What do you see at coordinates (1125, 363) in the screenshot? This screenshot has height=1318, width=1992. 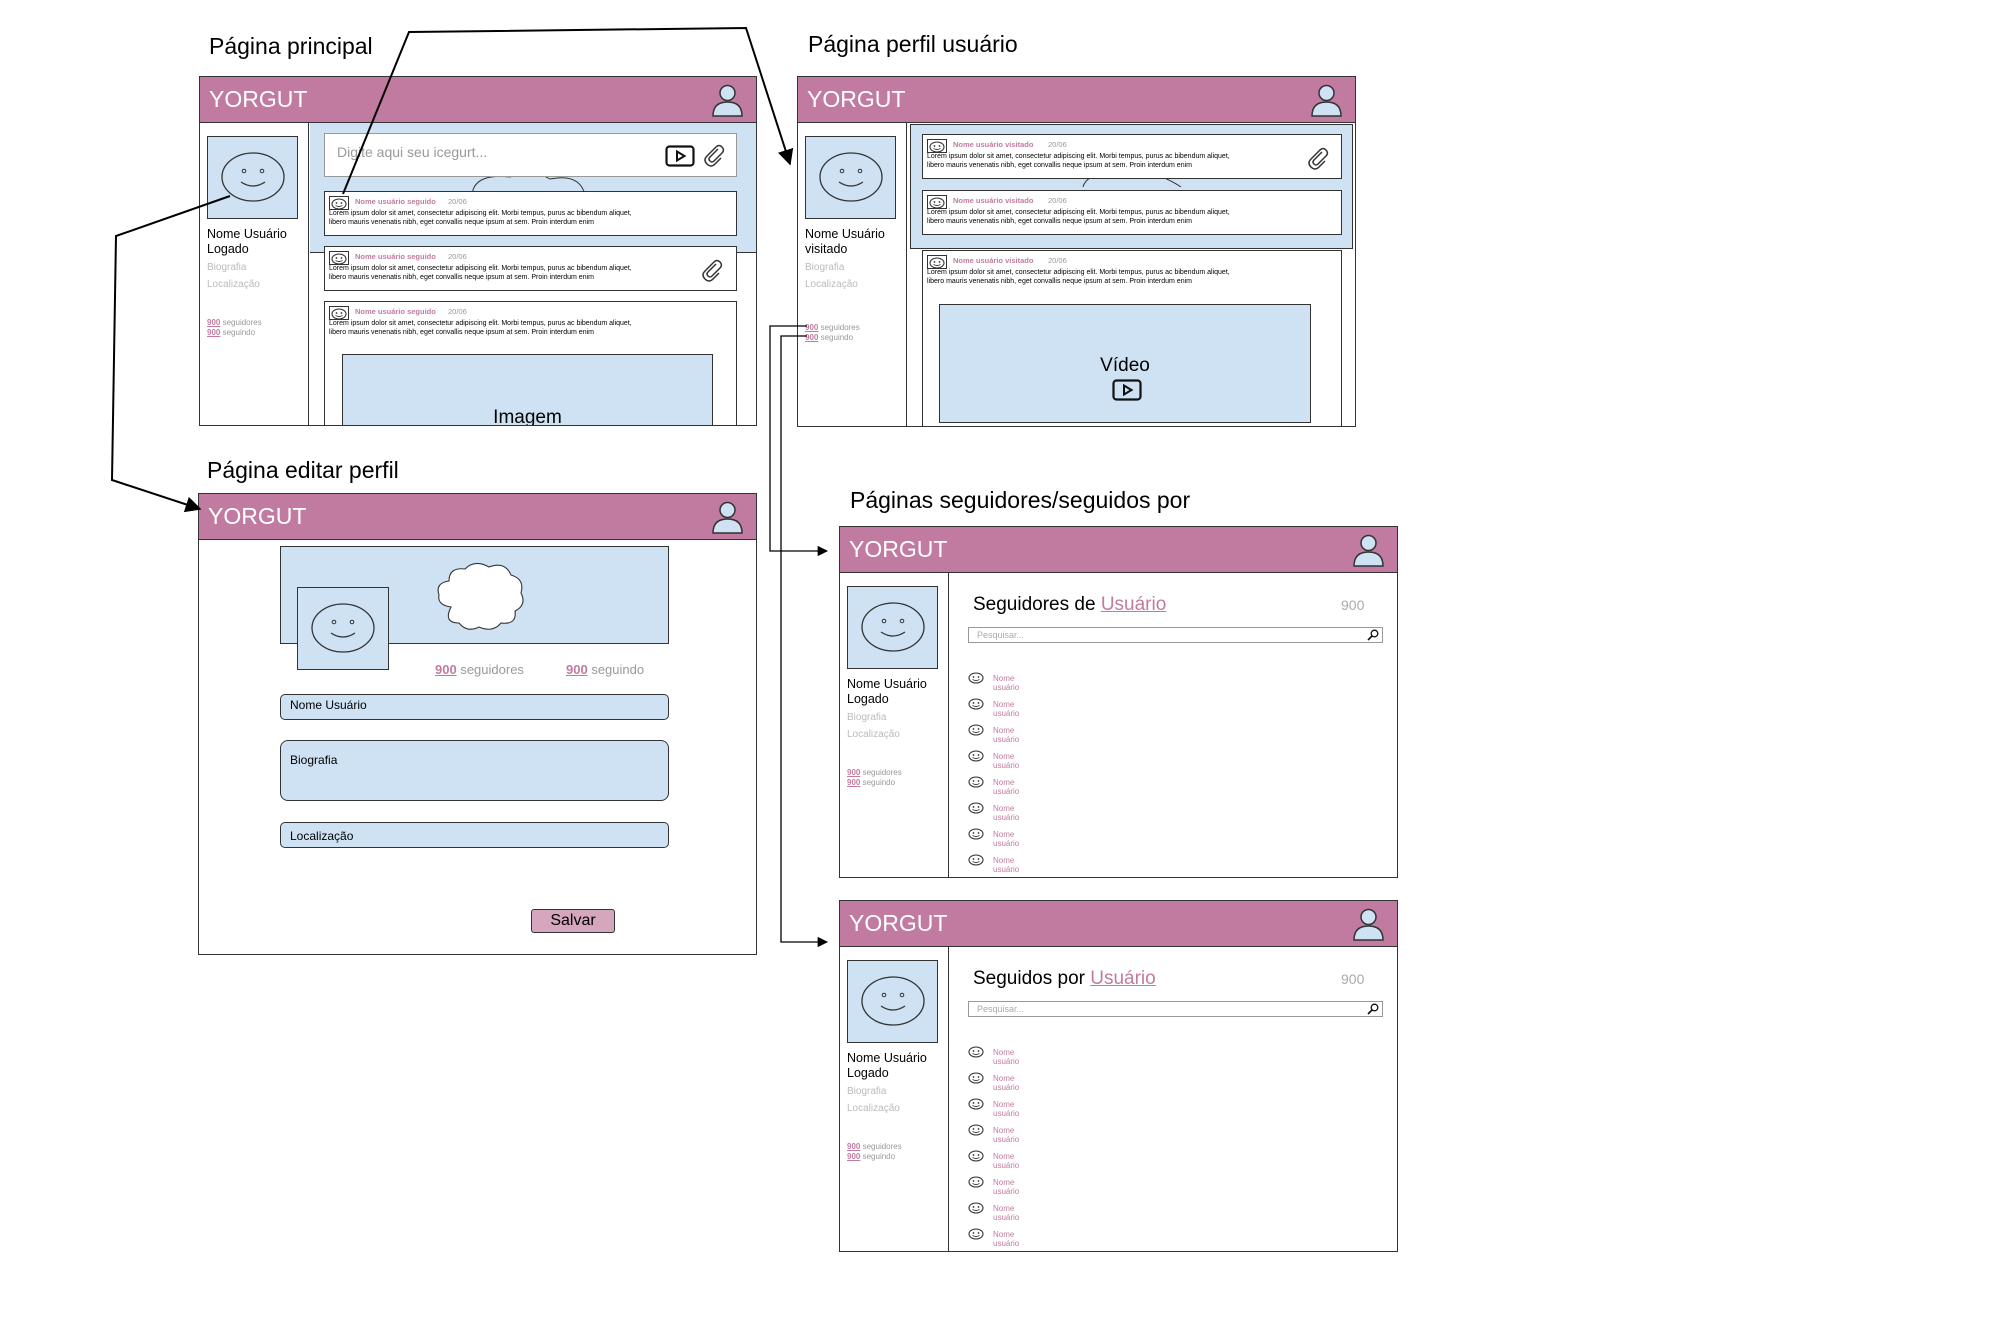 I see `post-video: Vídeo` at bounding box center [1125, 363].